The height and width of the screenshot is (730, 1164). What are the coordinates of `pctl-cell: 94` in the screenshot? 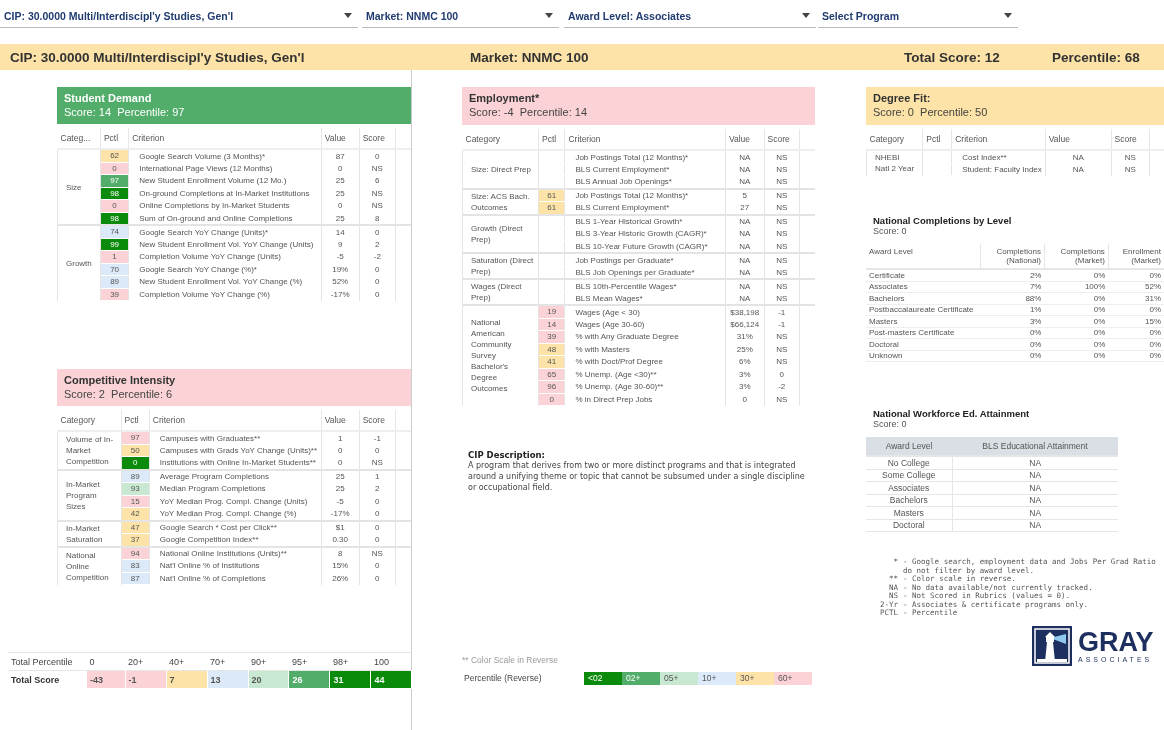 It's located at (135, 553).